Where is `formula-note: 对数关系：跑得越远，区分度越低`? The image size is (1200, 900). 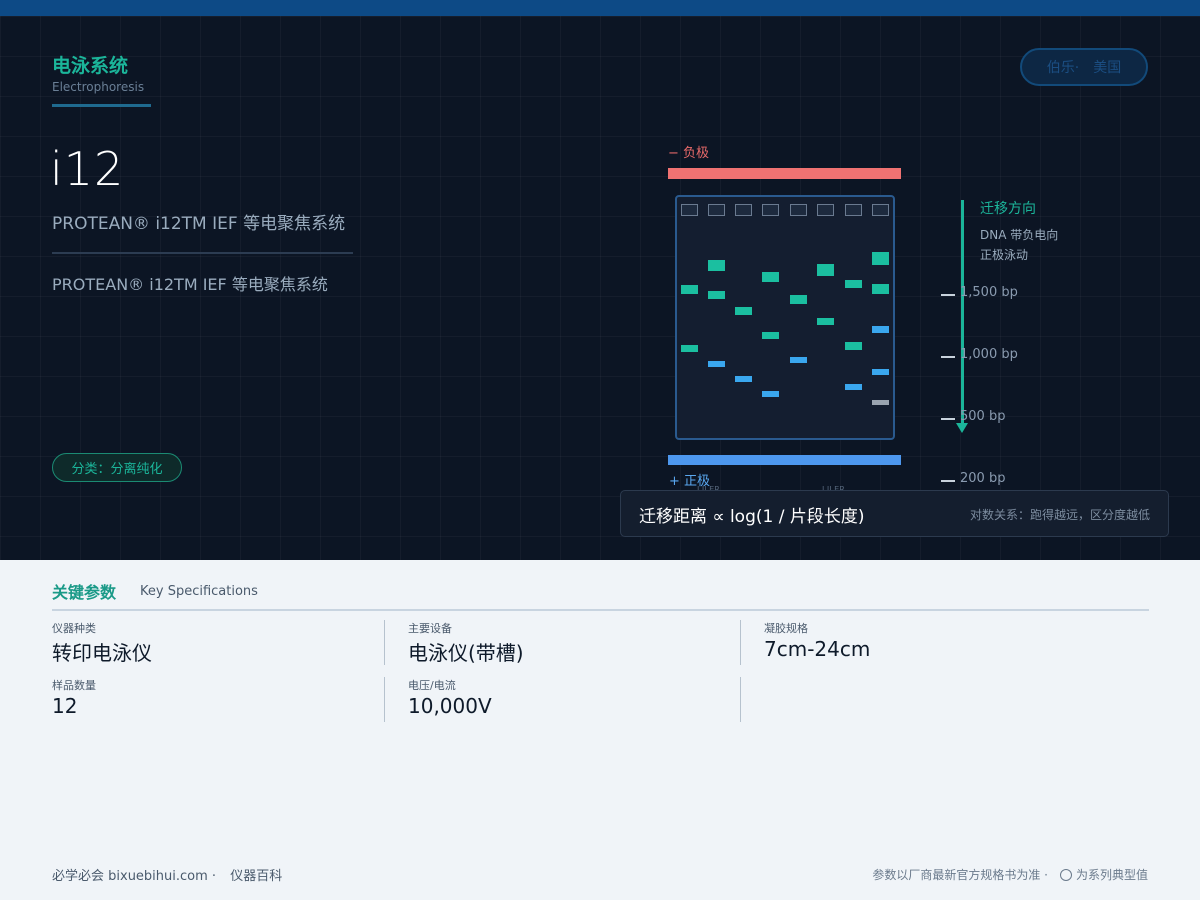 formula-note: 对数关系：跑得越远，区分度越低 is located at coordinates (1059, 515).